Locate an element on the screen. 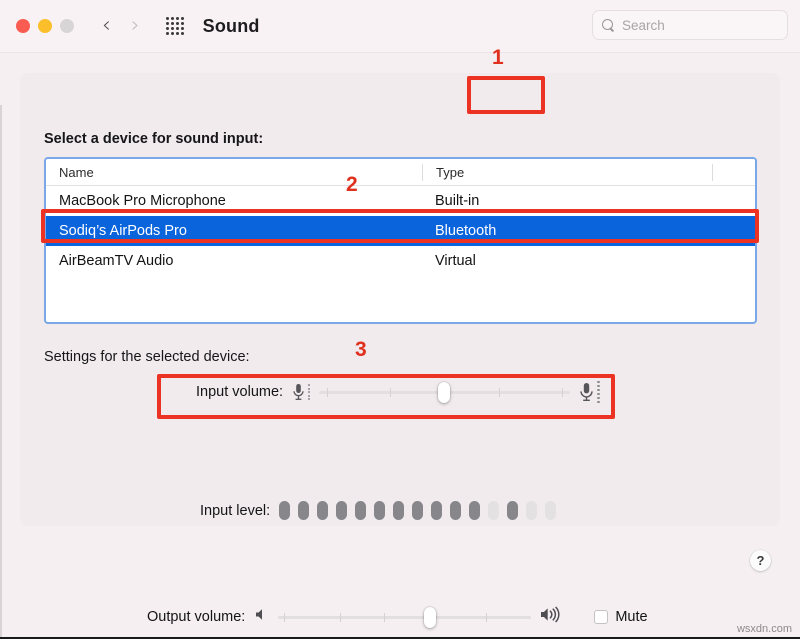  speaker-mute-icon is located at coordinates (261, 617).